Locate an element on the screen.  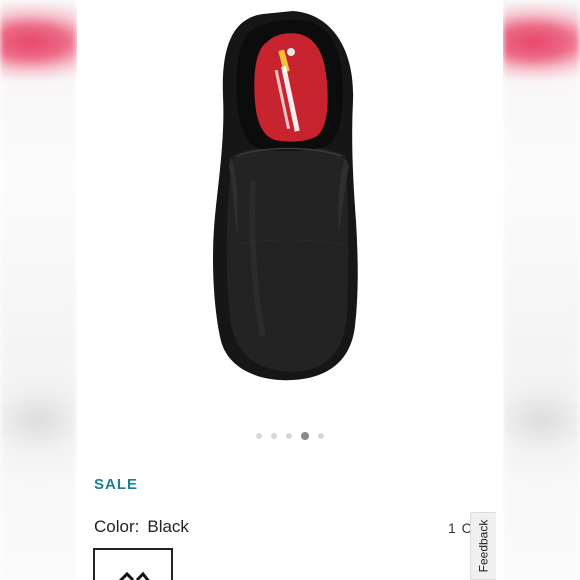
swatch-shoe-thumbnail is located at coordinates (134, 575).